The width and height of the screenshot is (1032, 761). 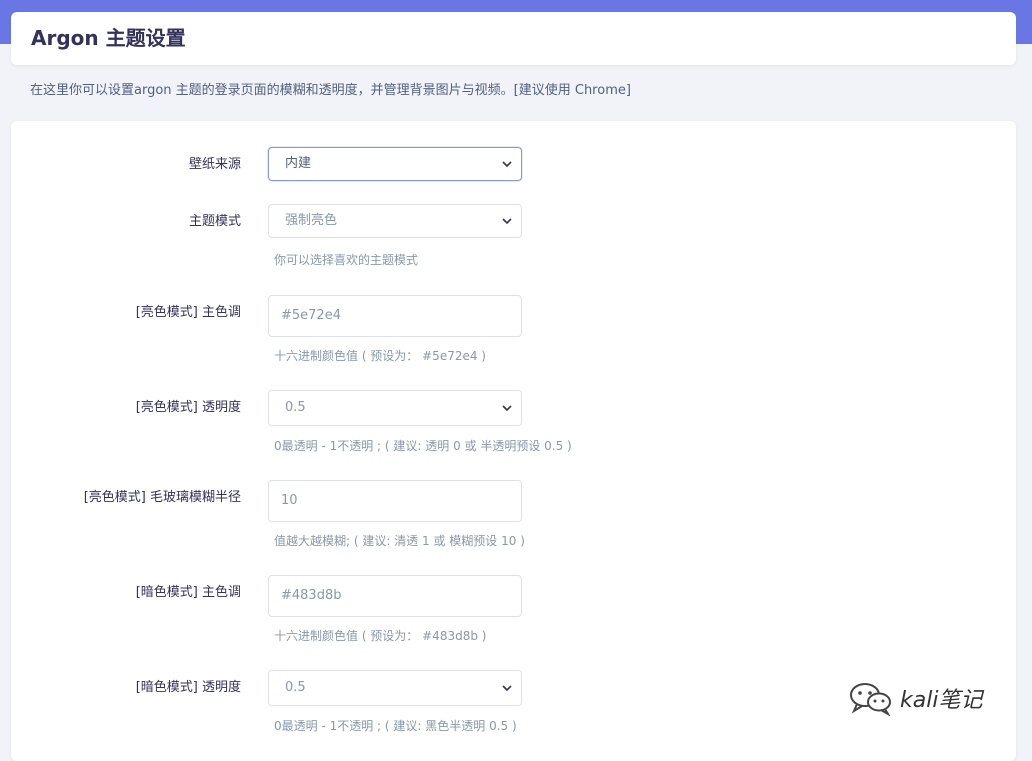 What do you see at coordinates (941, 700) in the screenshot?
I see `watermark-text: kali笔记` at bounding box center [941, 700].